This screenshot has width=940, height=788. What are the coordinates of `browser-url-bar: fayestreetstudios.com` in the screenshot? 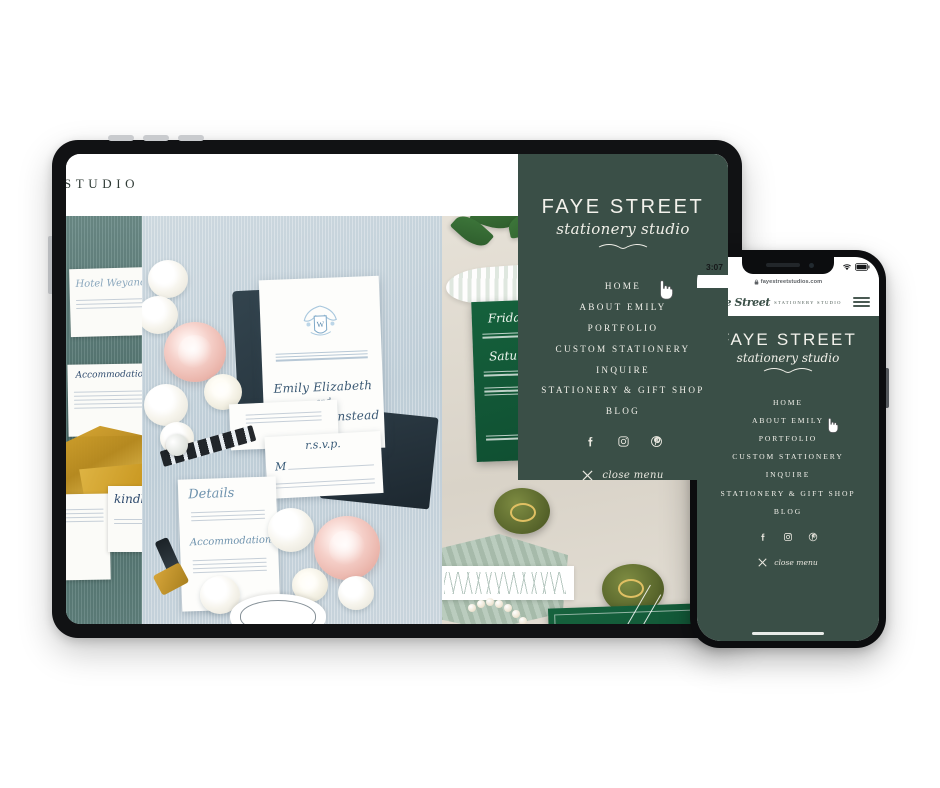 It's located at (788, 281).